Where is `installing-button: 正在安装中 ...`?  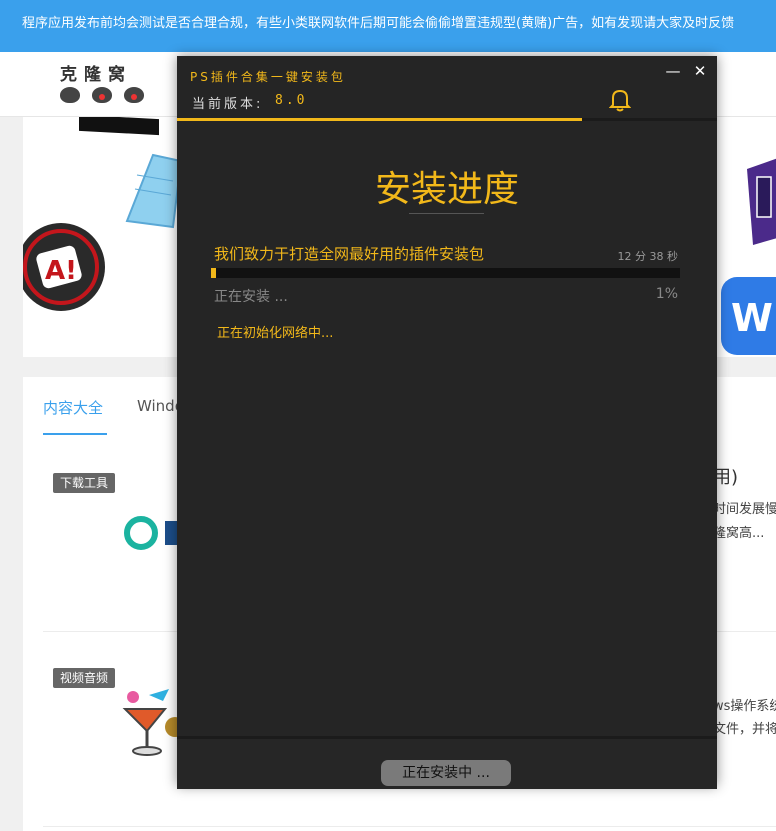
installing-button: 正在安装中 ... is located at coordinates (446, 773).